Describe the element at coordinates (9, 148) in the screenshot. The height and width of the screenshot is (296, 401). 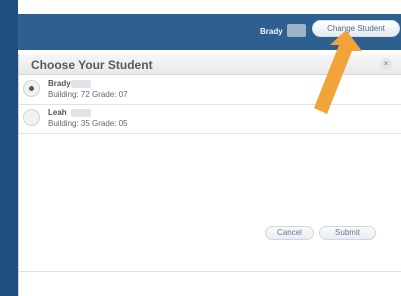
I see `left-navigation-strip` at that location.